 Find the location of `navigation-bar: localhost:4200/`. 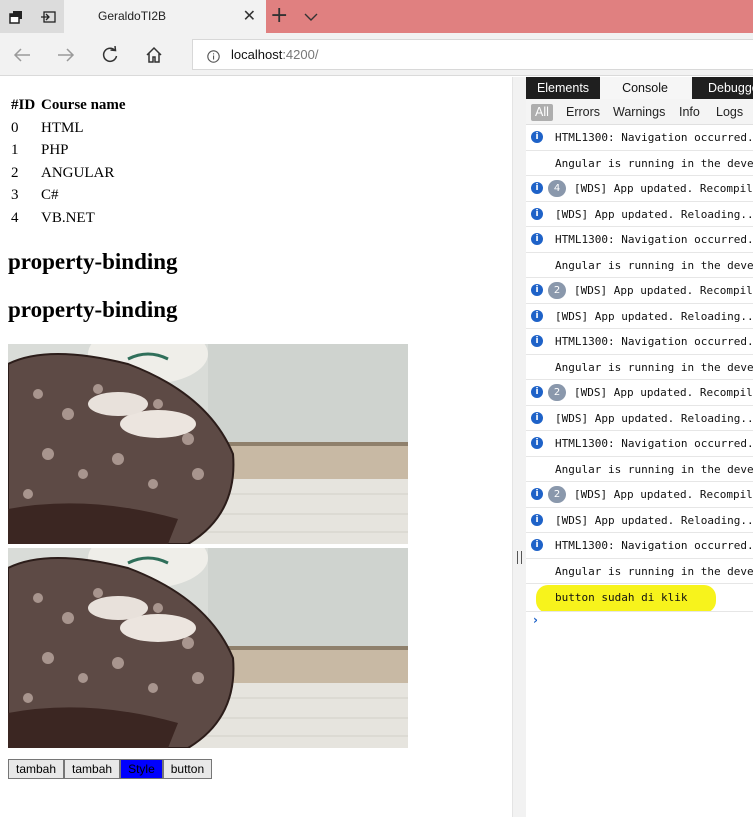

navigation-bar: localhost:4200/ is located at coordinates (376, 54).